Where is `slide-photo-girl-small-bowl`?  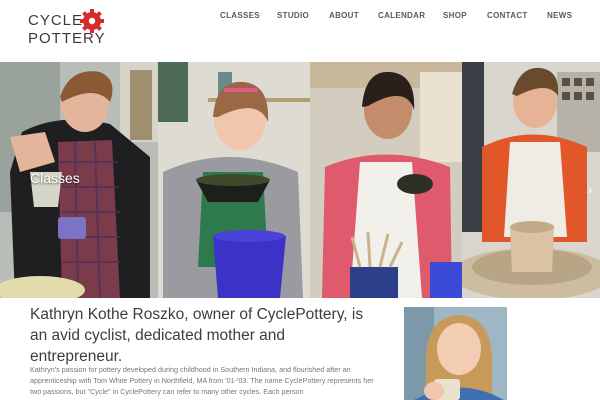 slide-photo-girl-small-bowl is located at coordinates (386, 180).